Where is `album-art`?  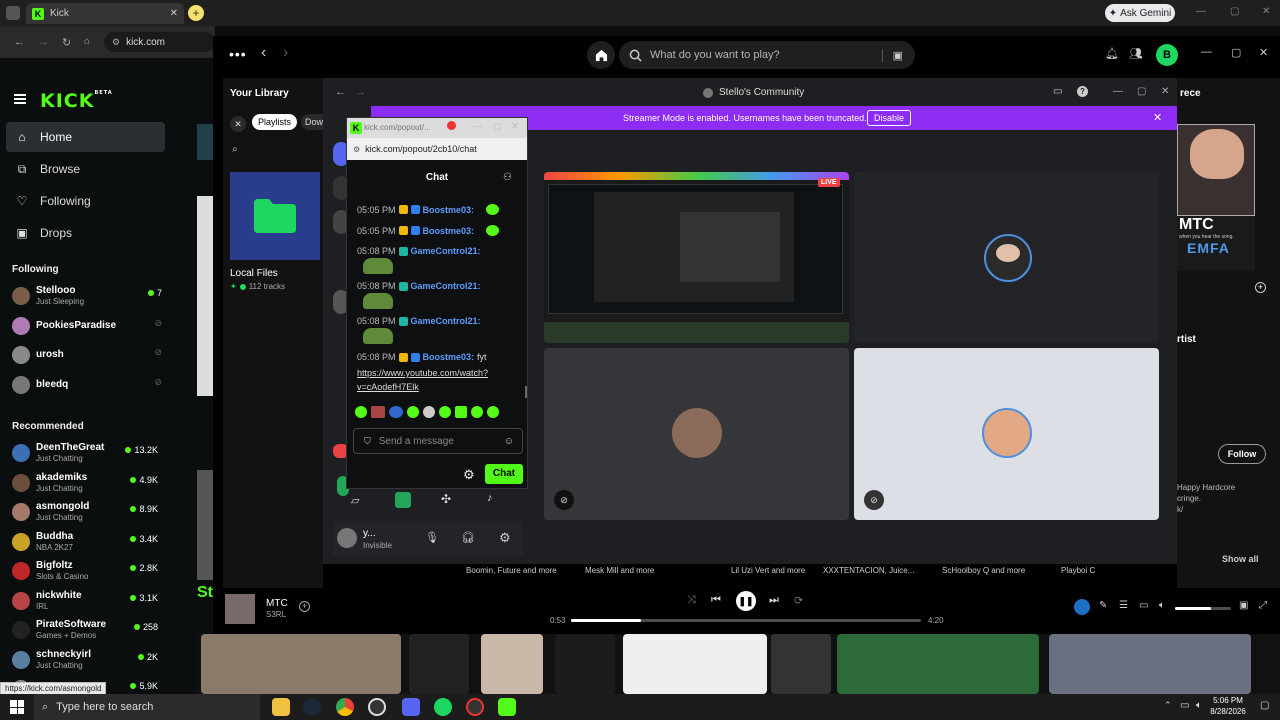 album-art is located at coordinates (240, 609).